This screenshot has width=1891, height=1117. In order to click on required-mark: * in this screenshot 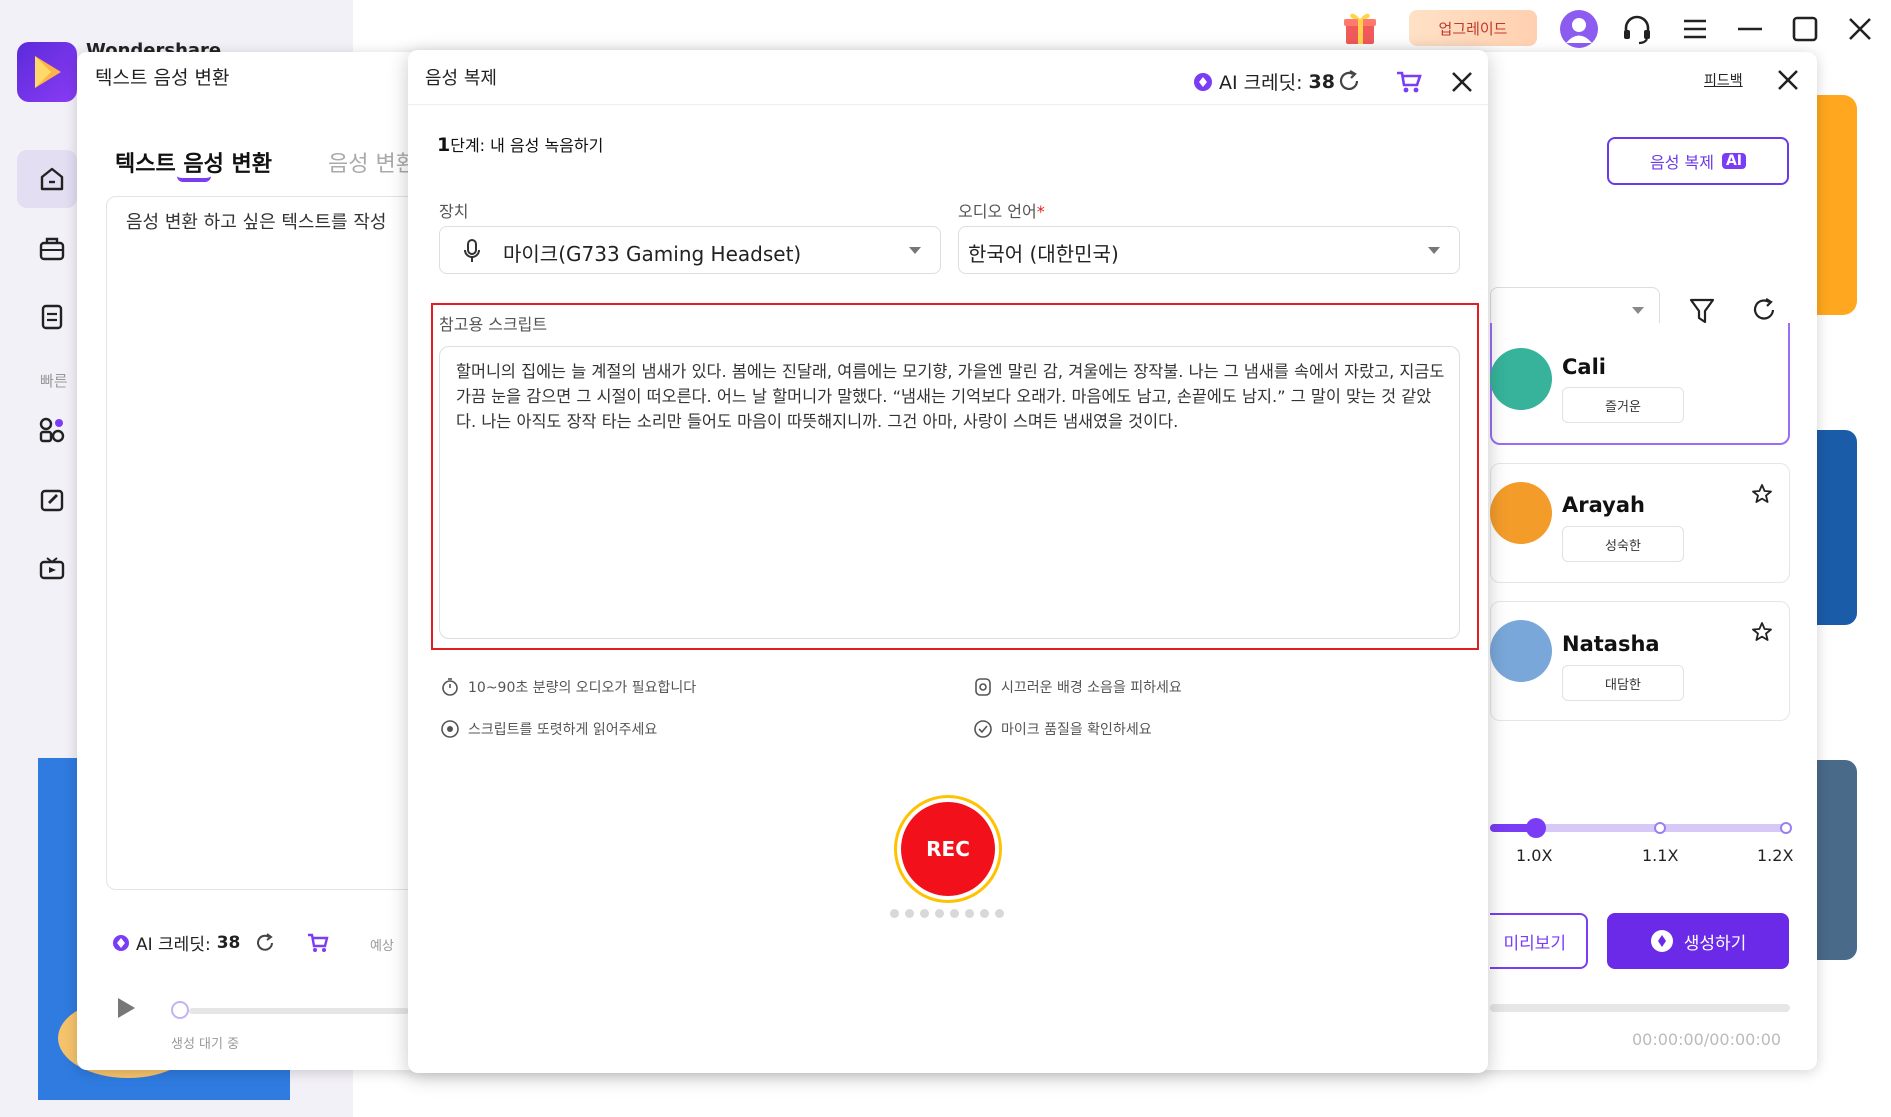, I will do `click(1040, 211)`.